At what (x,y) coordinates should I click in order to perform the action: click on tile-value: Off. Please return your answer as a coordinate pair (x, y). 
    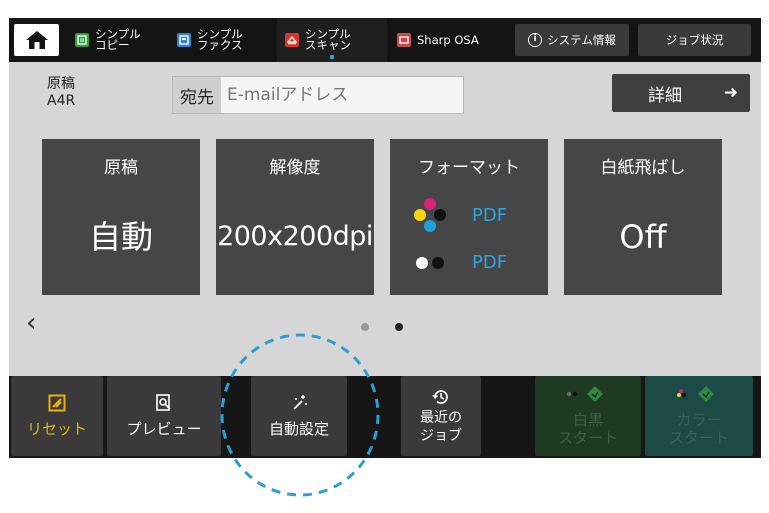
    Looking at the image, I should click on (643, 237).